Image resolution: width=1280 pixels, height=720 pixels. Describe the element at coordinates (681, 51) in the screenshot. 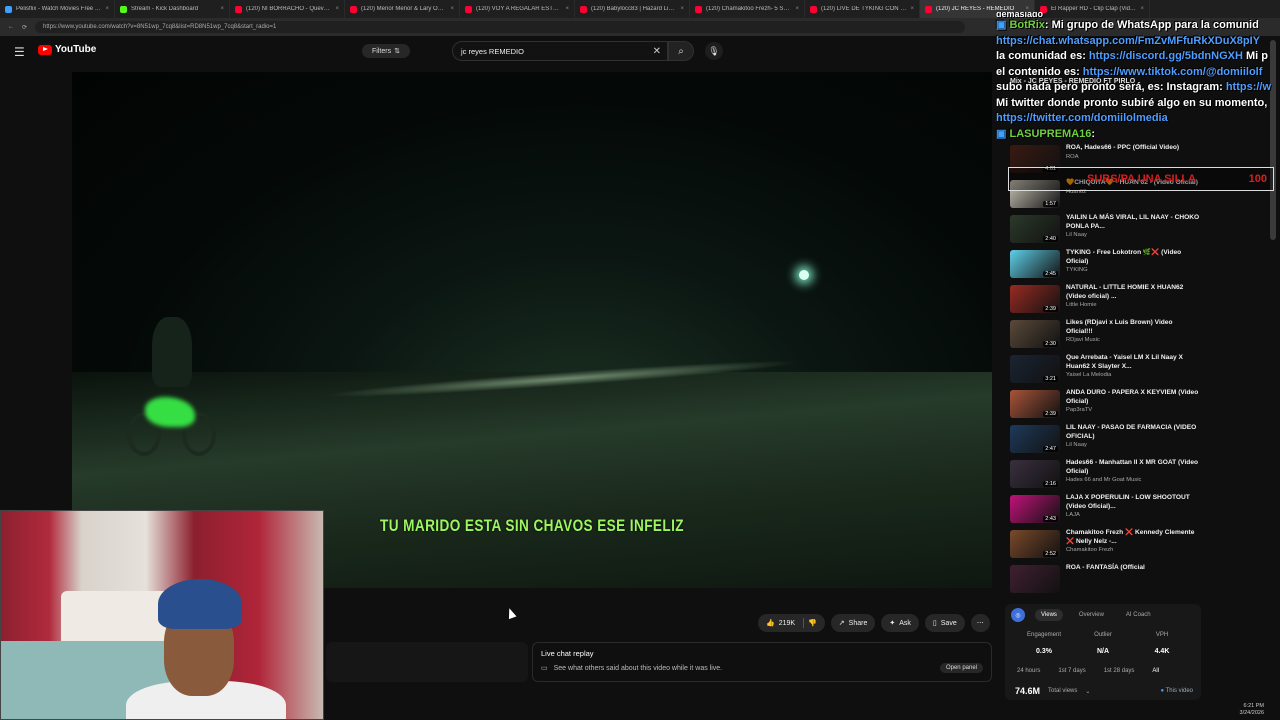

I see `search-button: ⌕` at that location.